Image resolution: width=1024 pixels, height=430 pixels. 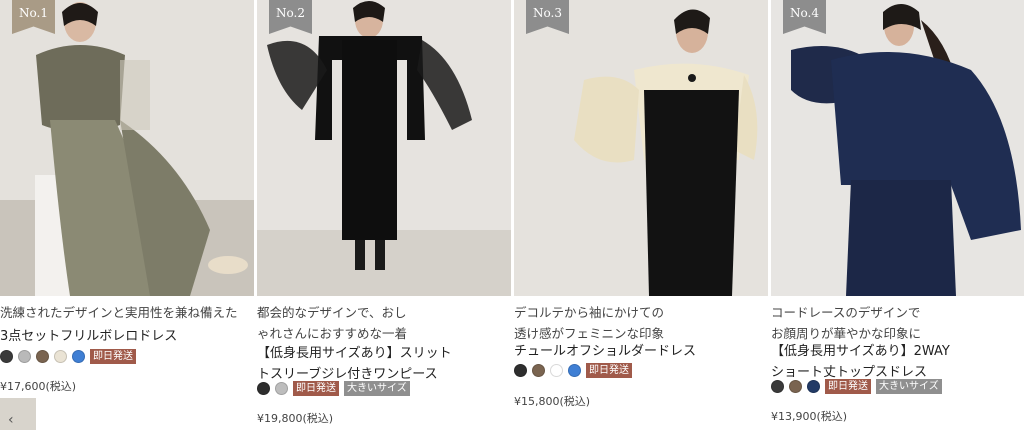 What do you see at coordinates (332, 323) in the screenshot?
I see `product-description: 都会的なデザインで、おし ゃれさんにおすすめな一着` at bounding box center [332, 323].